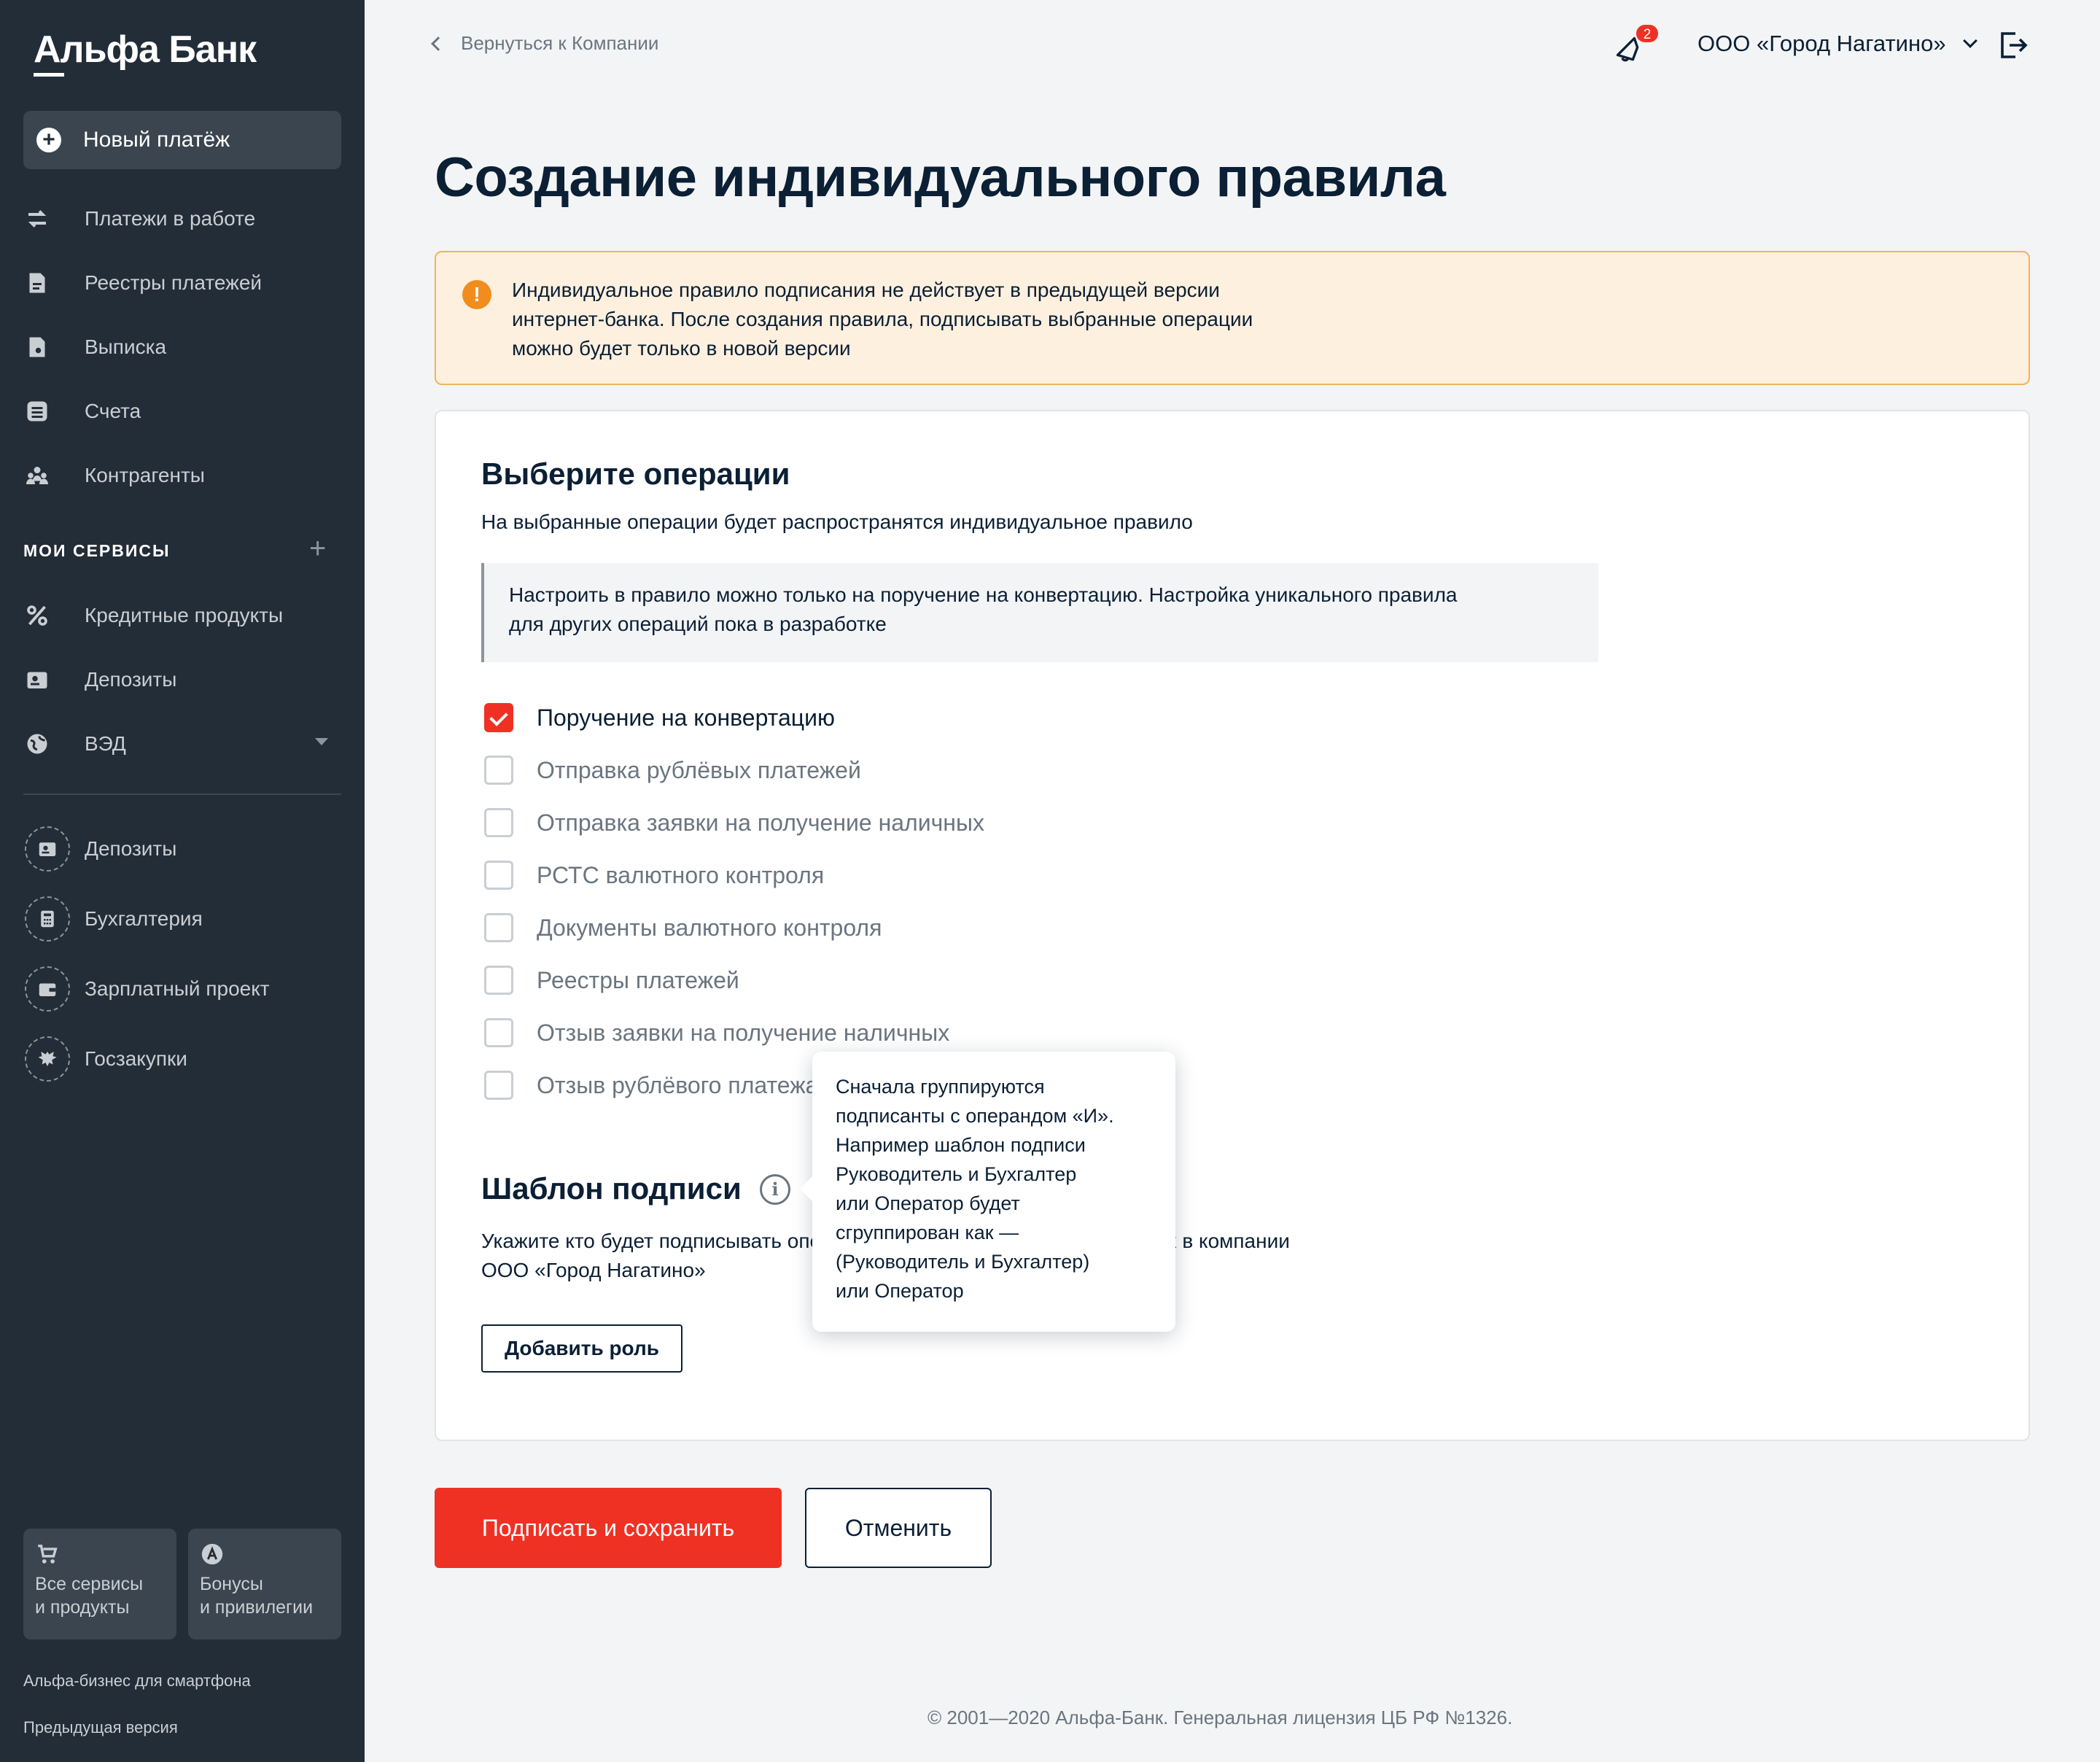 This screenshot has height=1762, width=2100. Describe the element at coordinates (734, 823) in the screenshot. I see `operation-checkbox-row: Отправка заявки на получение наличных` at that location.